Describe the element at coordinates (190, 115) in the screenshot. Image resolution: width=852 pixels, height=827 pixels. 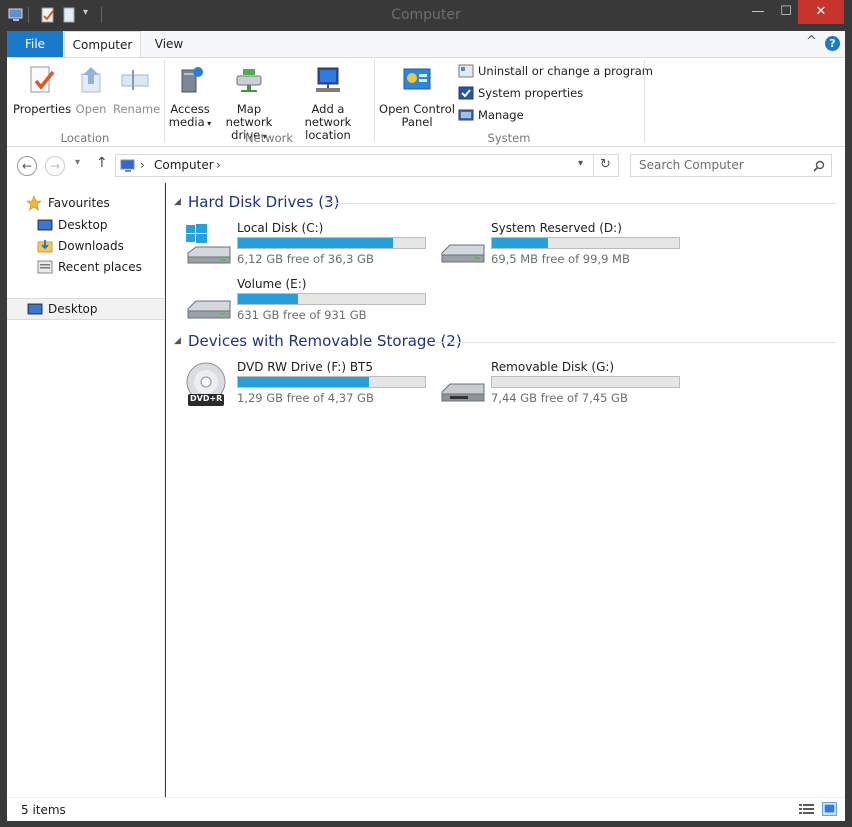
I see `access-media-label: Access media ▾` at that location.